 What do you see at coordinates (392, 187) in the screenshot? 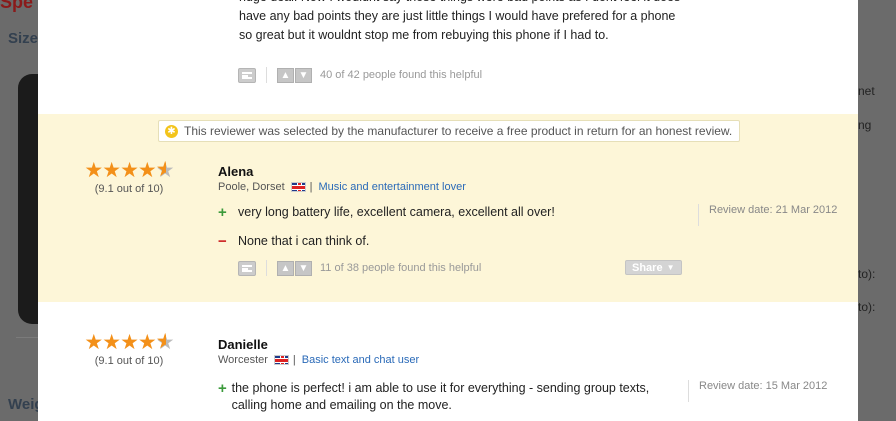
I see `reviewer-persona-link: Music and entertainment lover` at bounding box center [392, 187].